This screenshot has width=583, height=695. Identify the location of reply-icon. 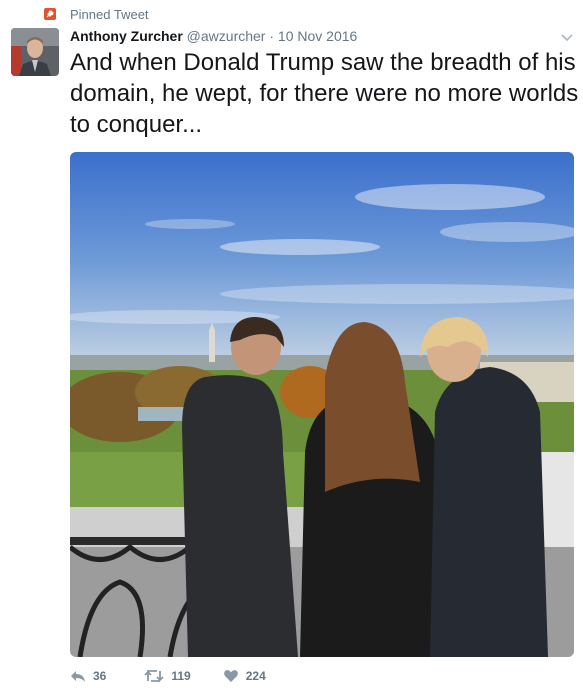
(78, 676).